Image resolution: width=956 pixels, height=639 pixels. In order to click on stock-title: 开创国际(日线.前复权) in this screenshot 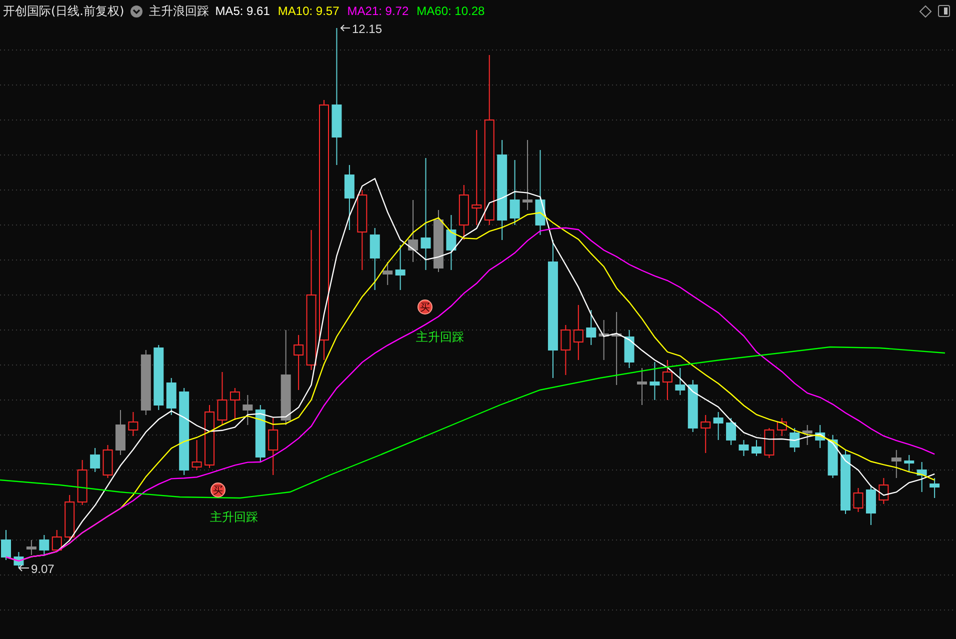, I will do `click(63, 11)`.